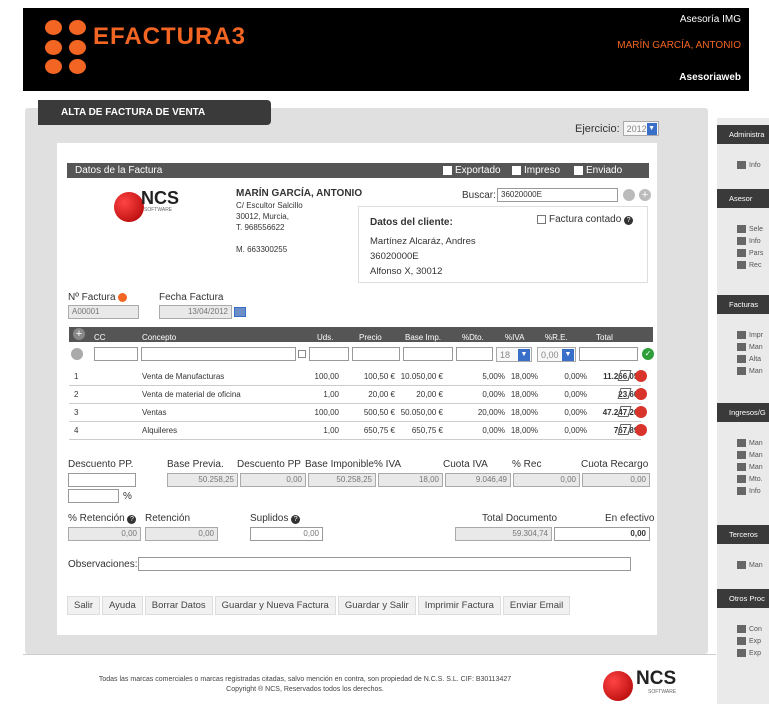  What do you see at coordinates (648, 354) in the screenshot?
I see `confirm-icon: ✓` at bounding box center [648, 354].